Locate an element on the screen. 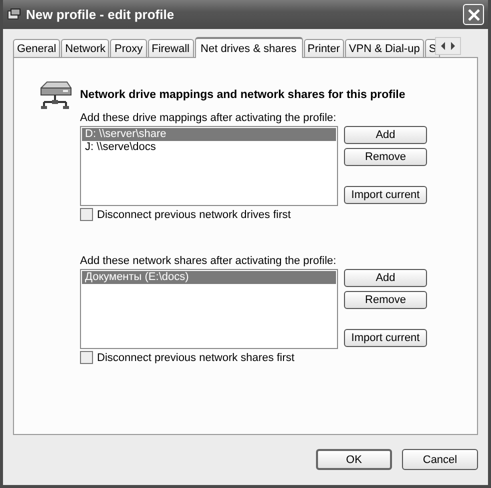 The image size is (491, 488). list-box: Документы (E:\docs) is located at coordinates (209, 309).